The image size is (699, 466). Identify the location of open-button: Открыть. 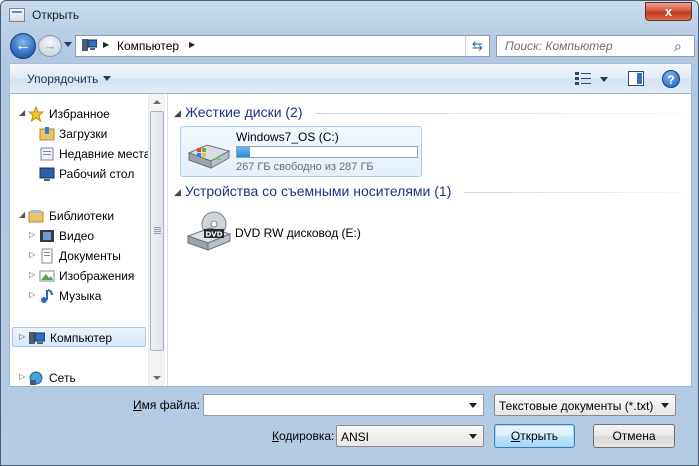
(534, 436).